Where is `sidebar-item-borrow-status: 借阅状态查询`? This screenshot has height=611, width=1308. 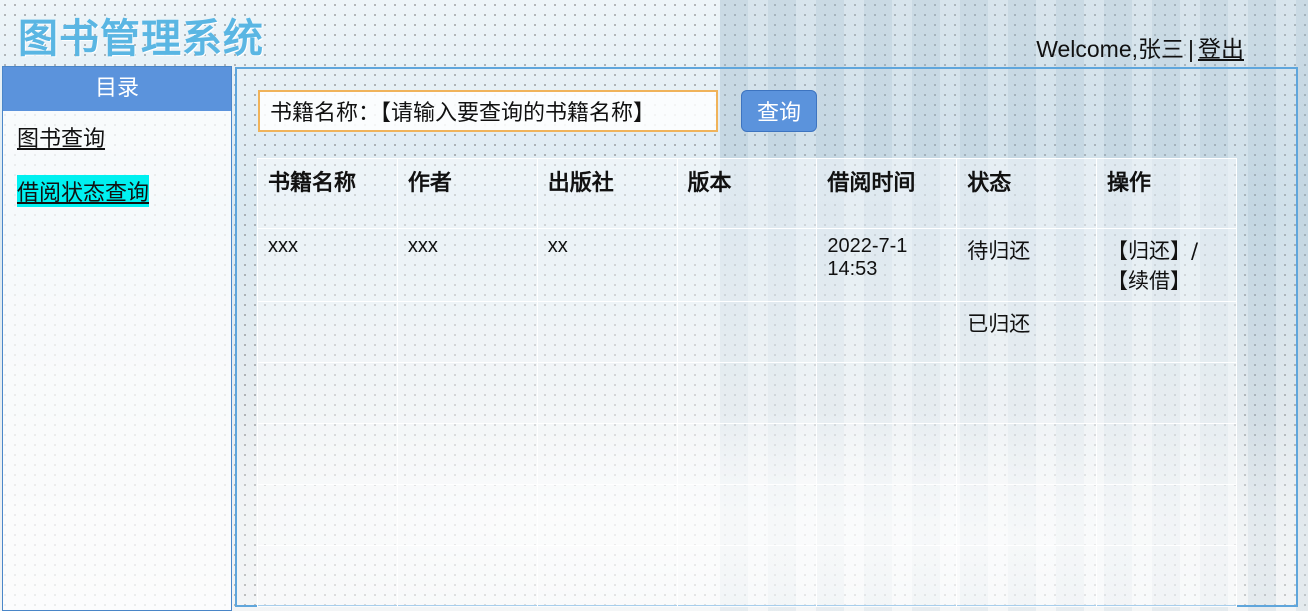 sidebar-item-borrow-status: 借阅状态查询 is located at coordinates (83, 191).